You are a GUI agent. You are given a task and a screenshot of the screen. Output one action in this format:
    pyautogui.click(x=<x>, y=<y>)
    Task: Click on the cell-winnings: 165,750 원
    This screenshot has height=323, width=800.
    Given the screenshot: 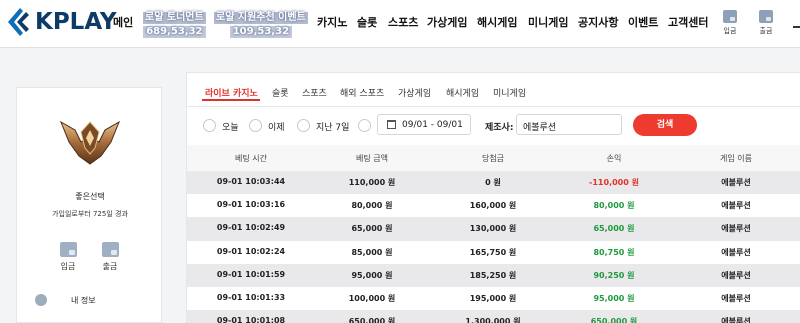 What is the action you would take?
    pyautogui.click(x=493, y=252)
    